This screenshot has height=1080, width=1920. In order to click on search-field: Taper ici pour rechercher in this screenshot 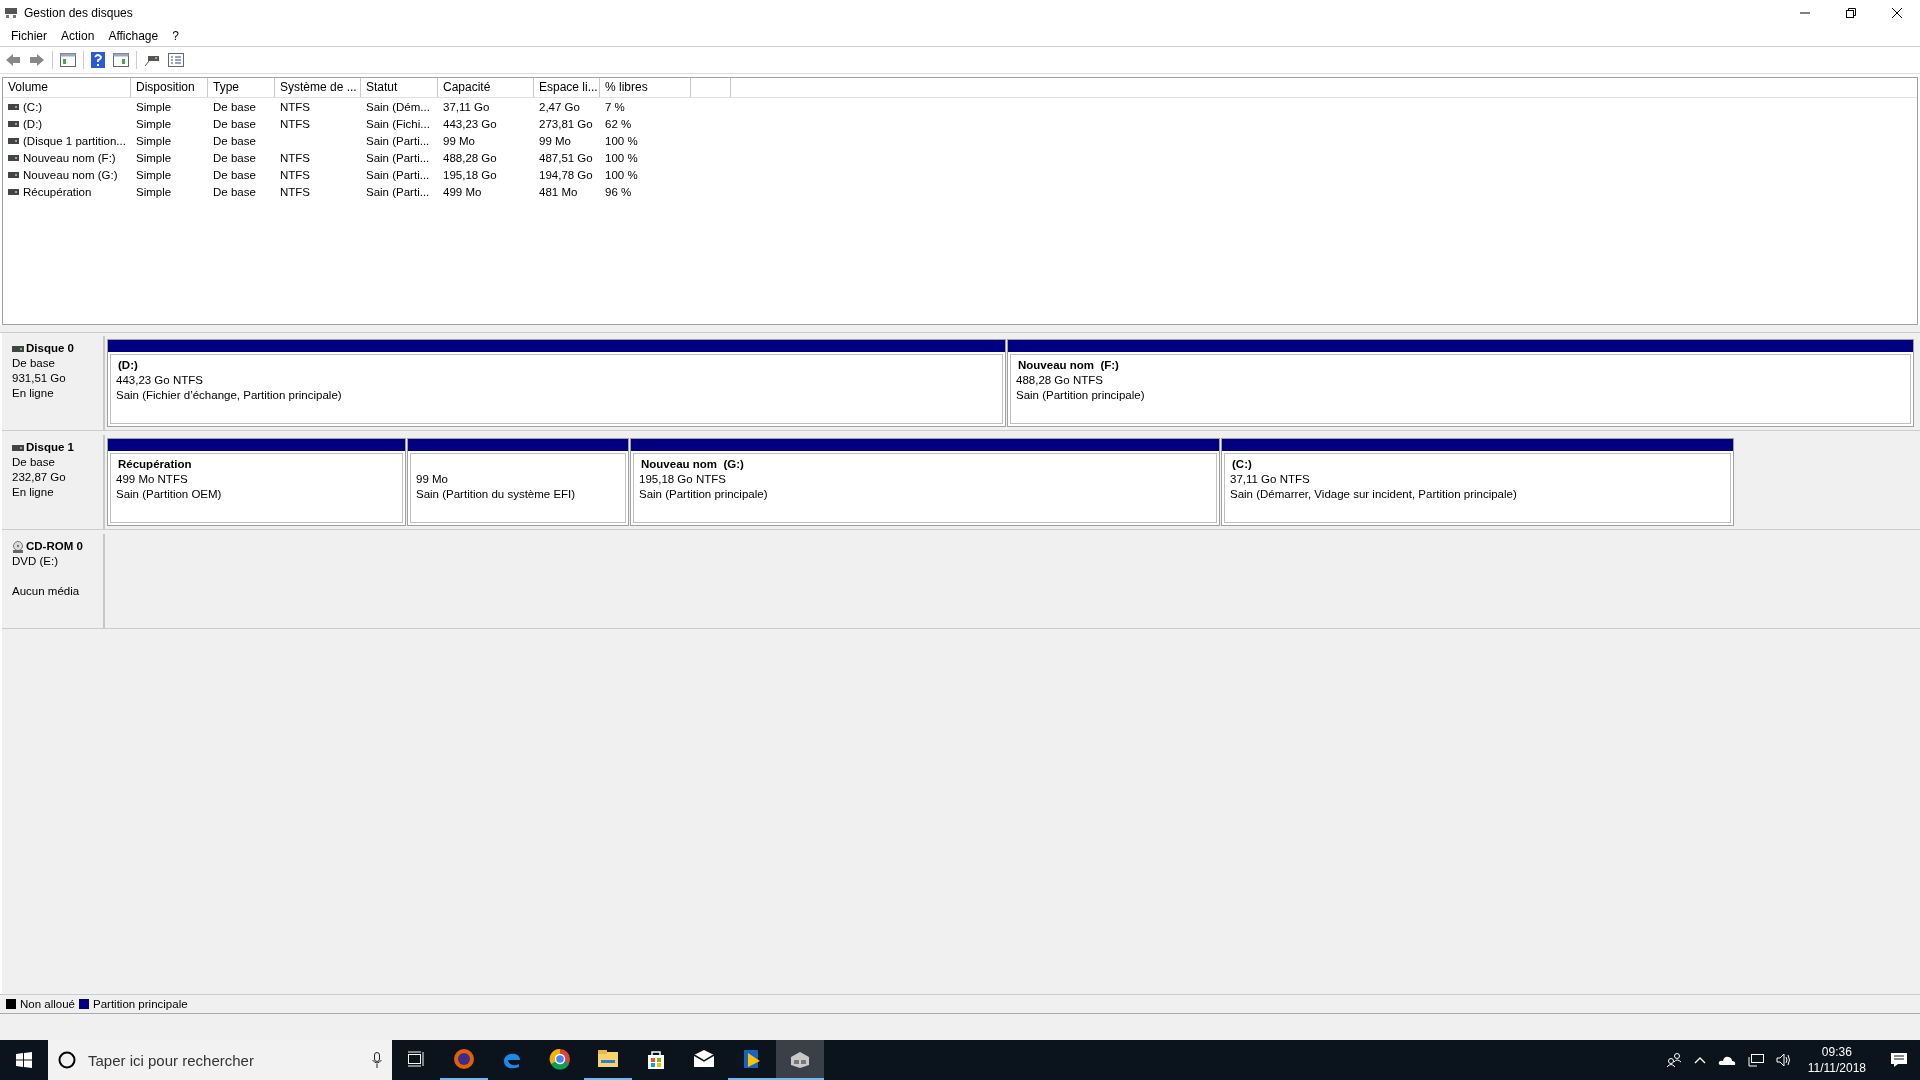, I will do `click(224, 1060)`.